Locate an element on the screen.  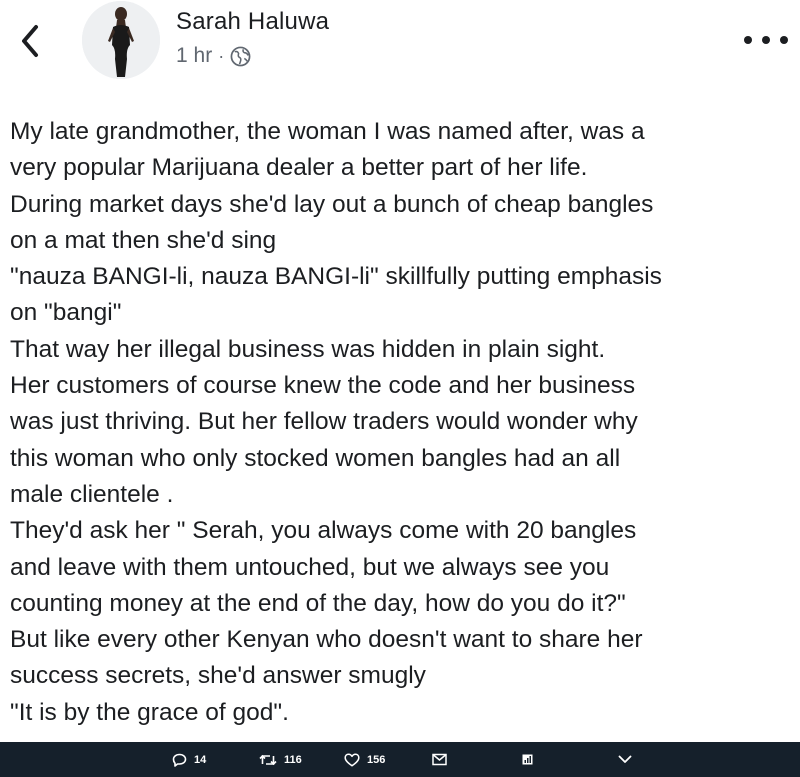
post-meta: 1 hr · is located at coordinates (213, 56).